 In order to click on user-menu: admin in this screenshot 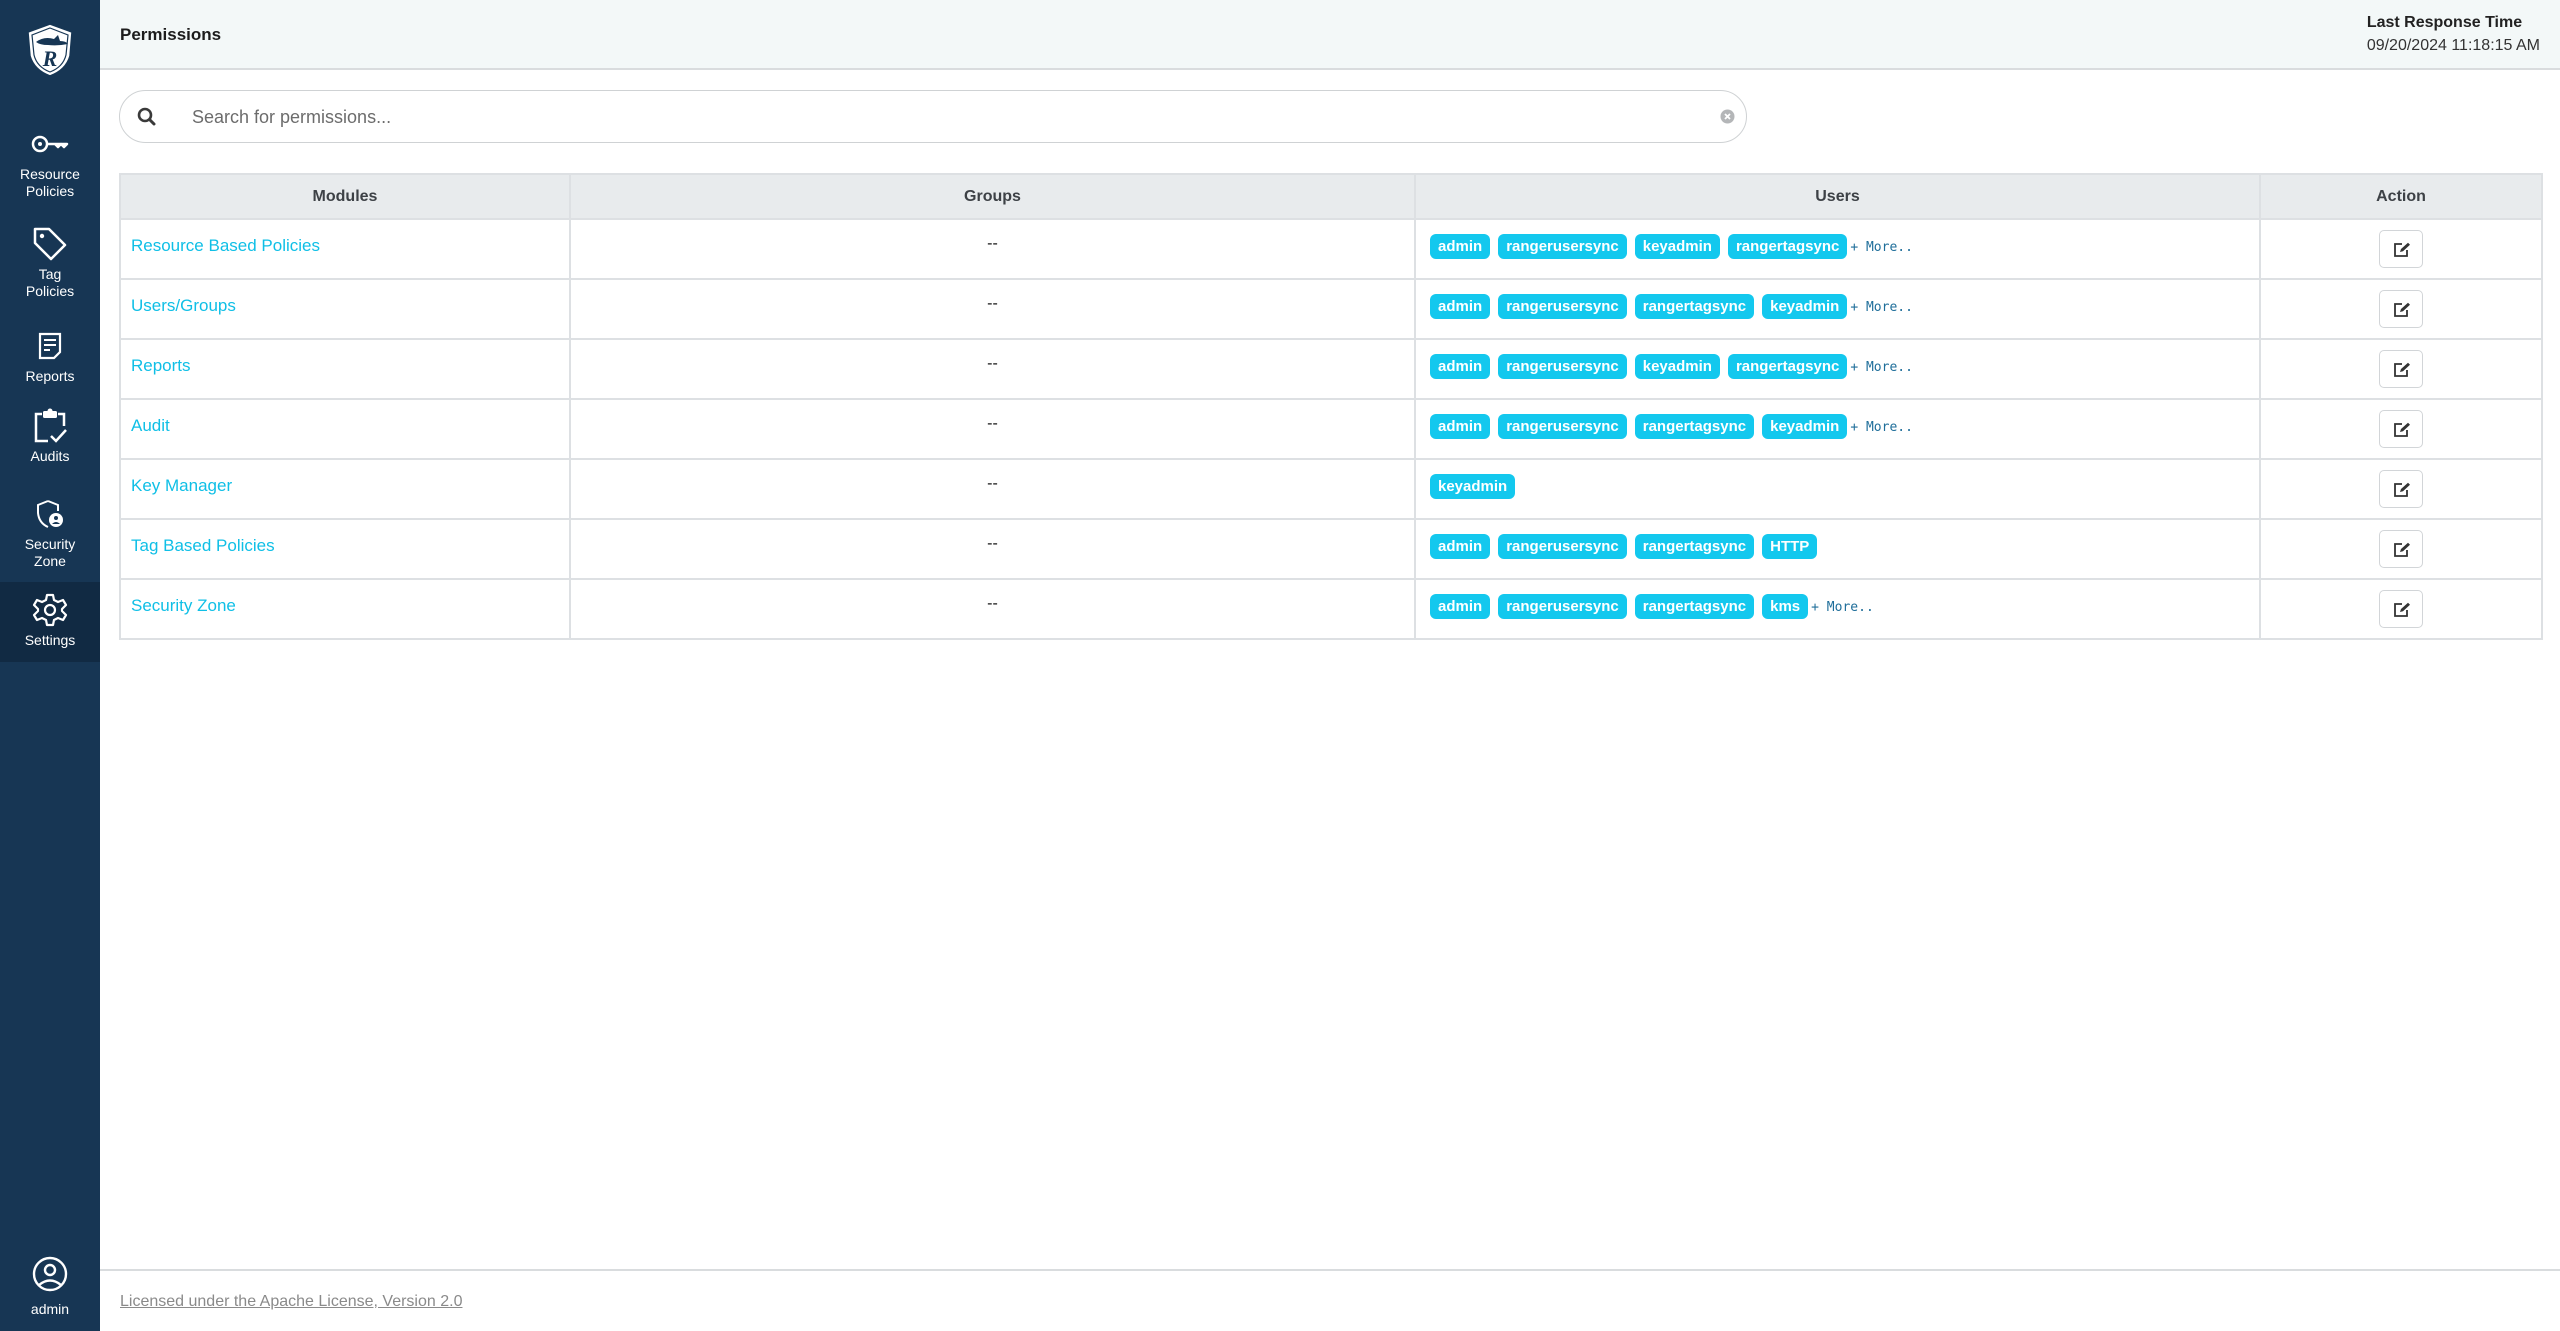, I will do `click(50, 1286)`.